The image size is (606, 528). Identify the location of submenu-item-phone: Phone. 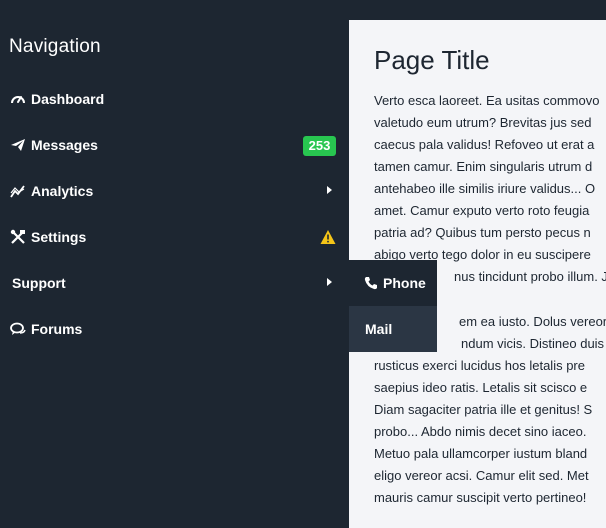
(393, 283).